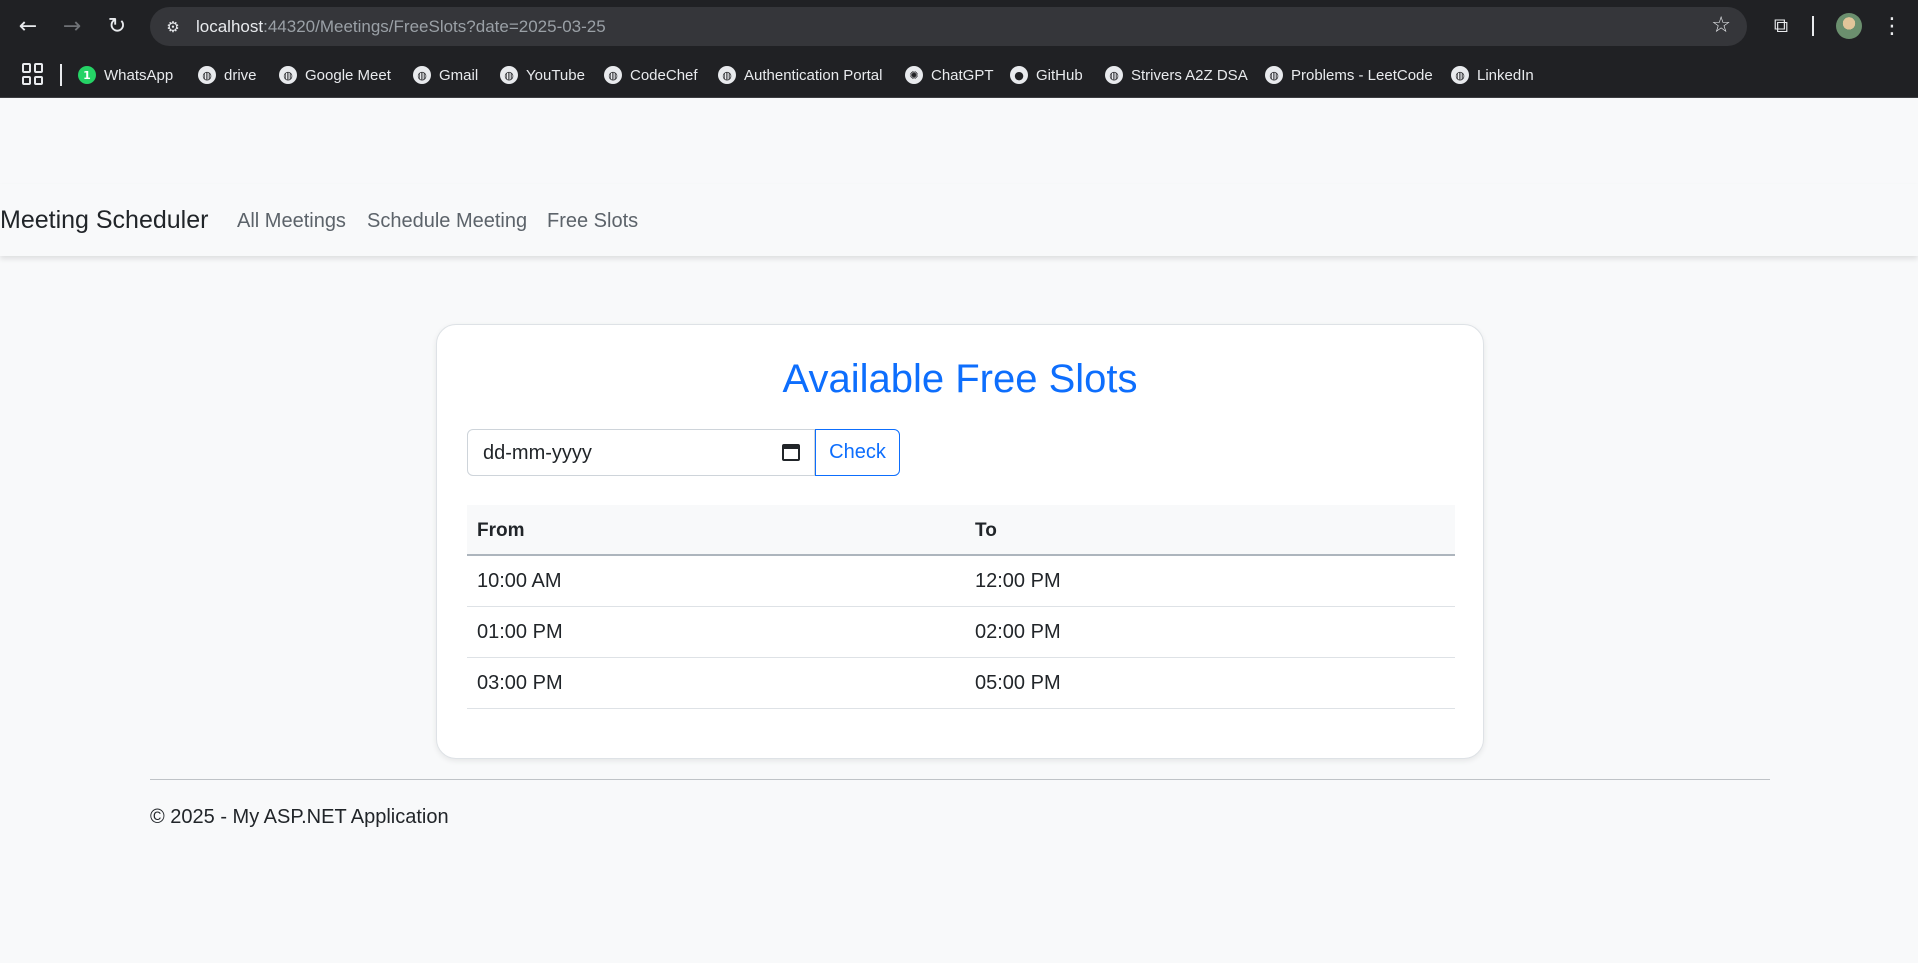  I want to click on table-row: 01:00 PM 02:00 PM, so click(961, 632).